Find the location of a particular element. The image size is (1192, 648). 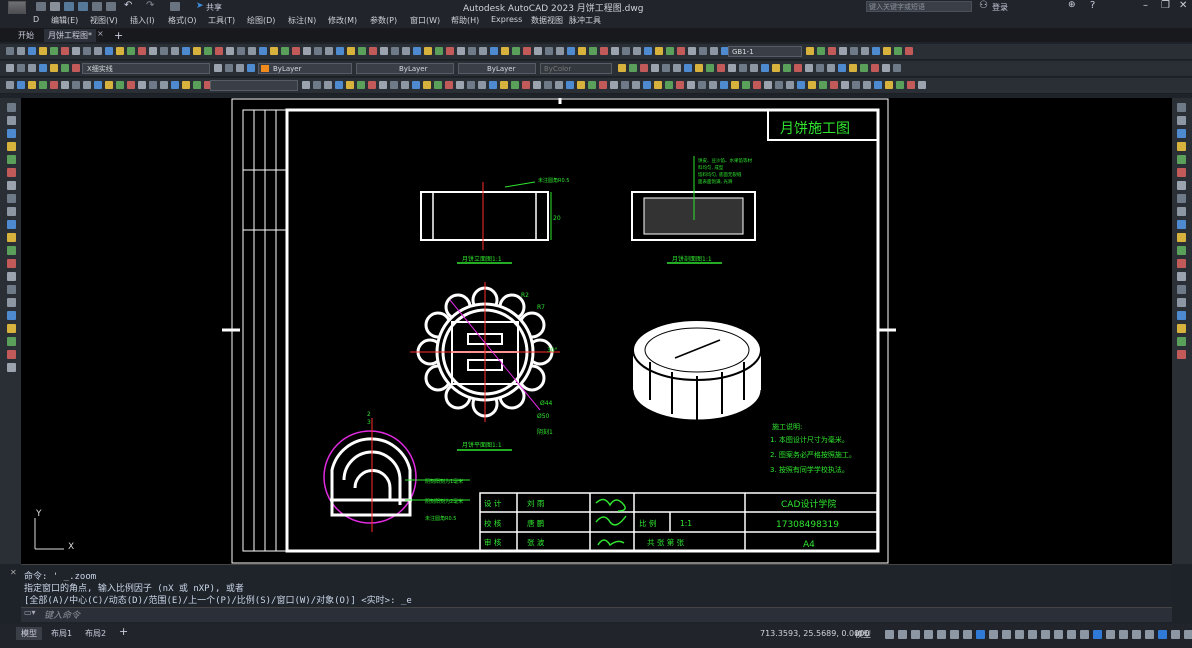

maximize-button: ❐ is located at coordinates (1165, 5).